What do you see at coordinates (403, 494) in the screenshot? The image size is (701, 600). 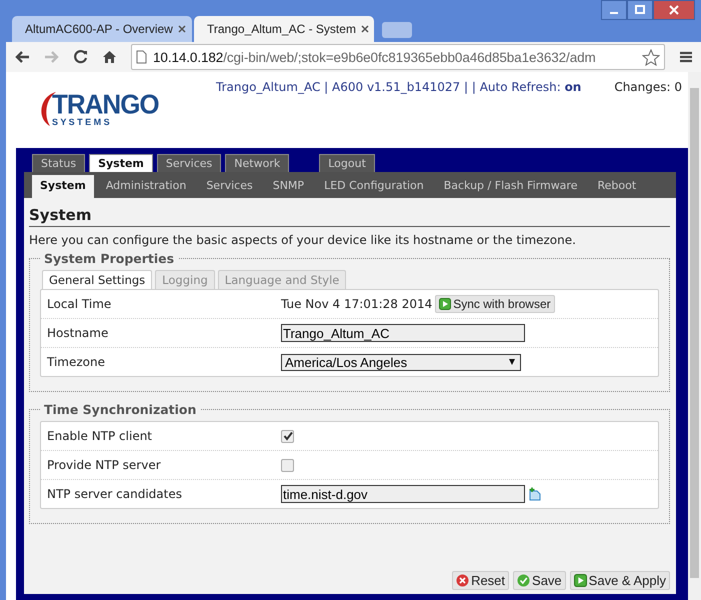 I see `ntp-server-field: time.nist-d.gov` at bounding box center [403, 494].